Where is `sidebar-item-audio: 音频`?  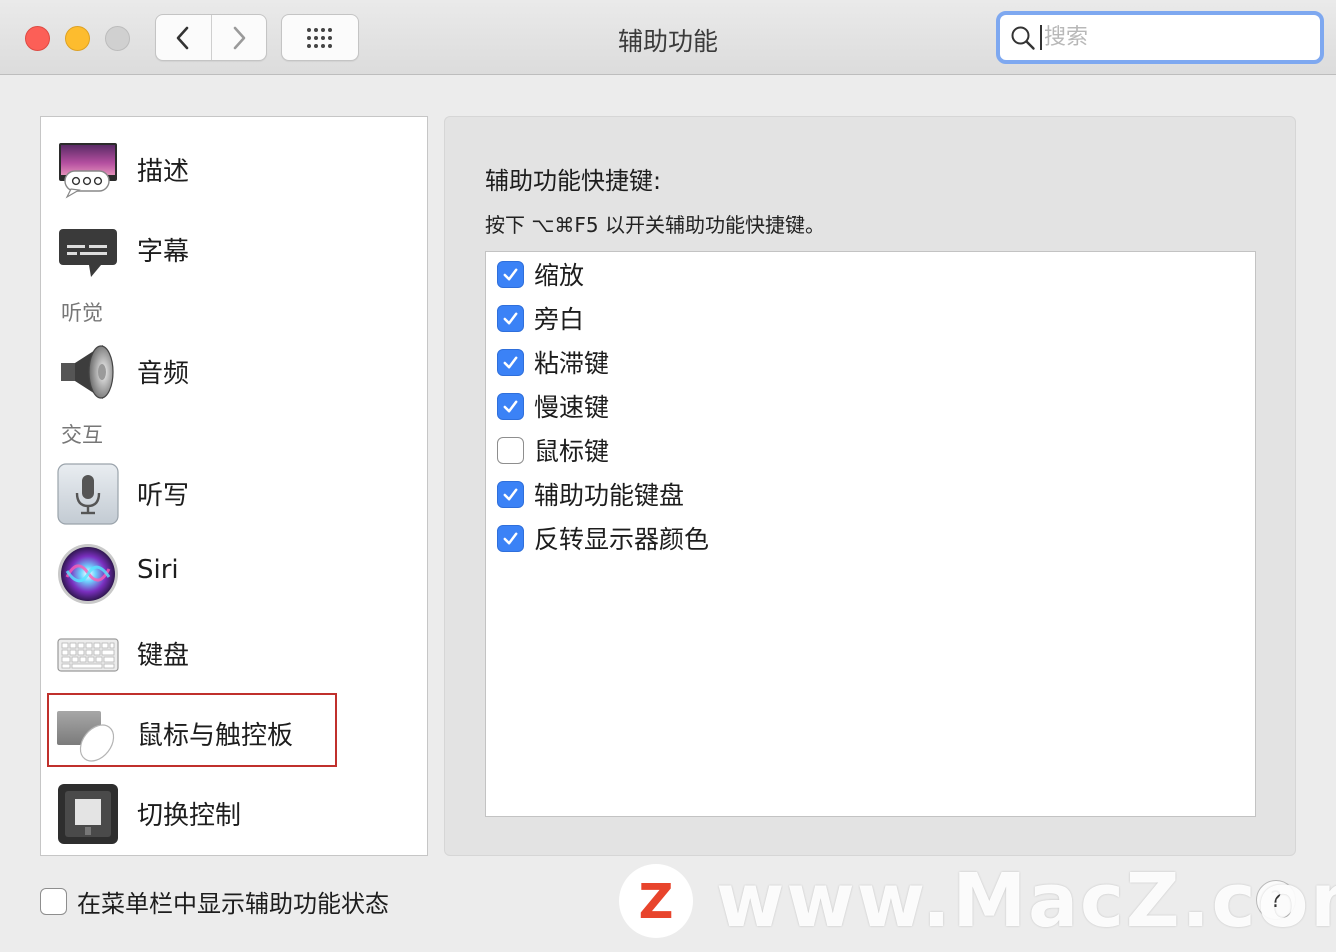
sidebar-item-audio: 音频 is located at coordinates (234, 371).